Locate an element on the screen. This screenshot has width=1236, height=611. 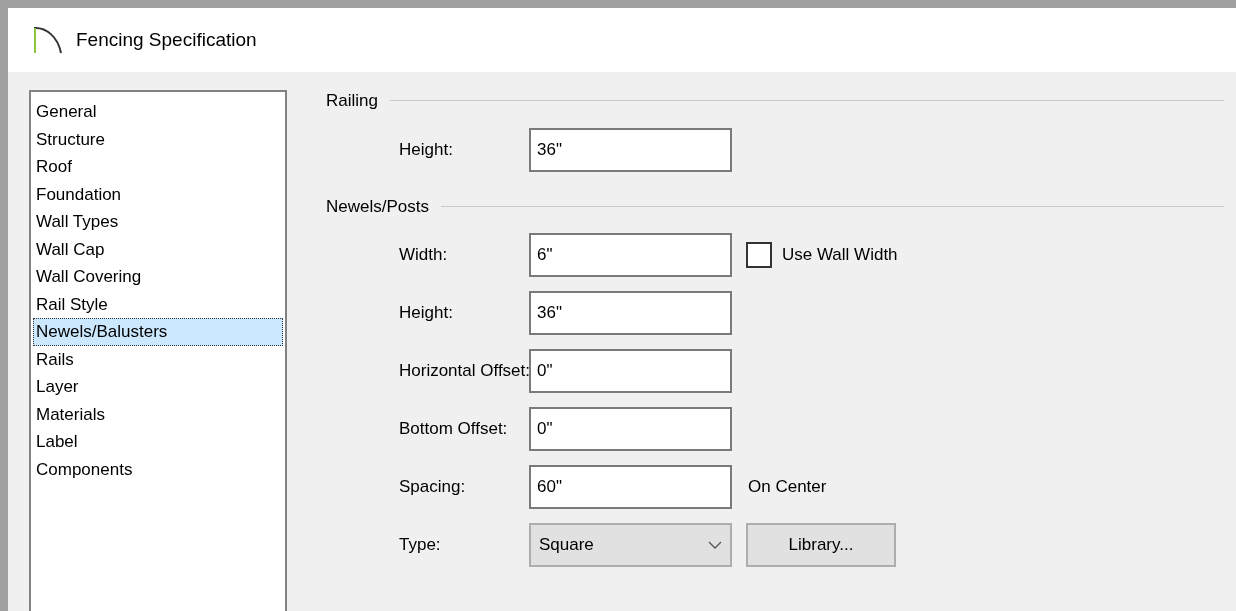
window-title: Fencing Specification is located at coordinates (166, 39).